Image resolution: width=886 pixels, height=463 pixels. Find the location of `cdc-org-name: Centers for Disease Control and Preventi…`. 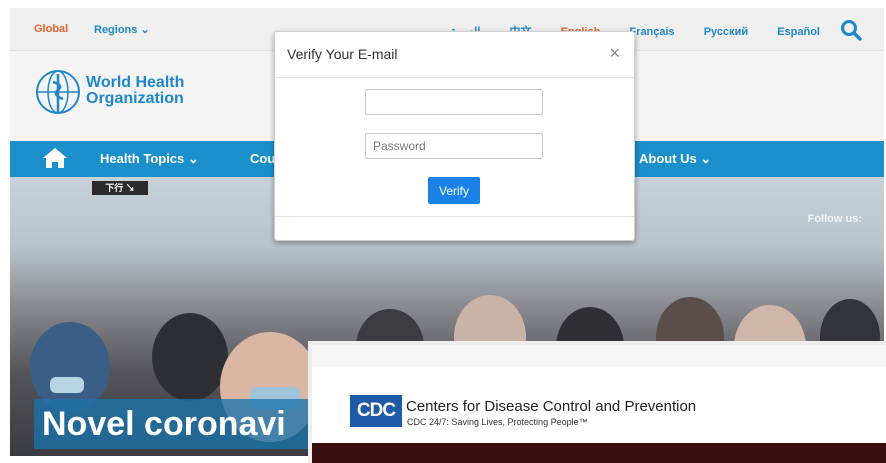

cdc-org-name: Centers for Disease Control and Preventi… is located at coordinates (551, 406).